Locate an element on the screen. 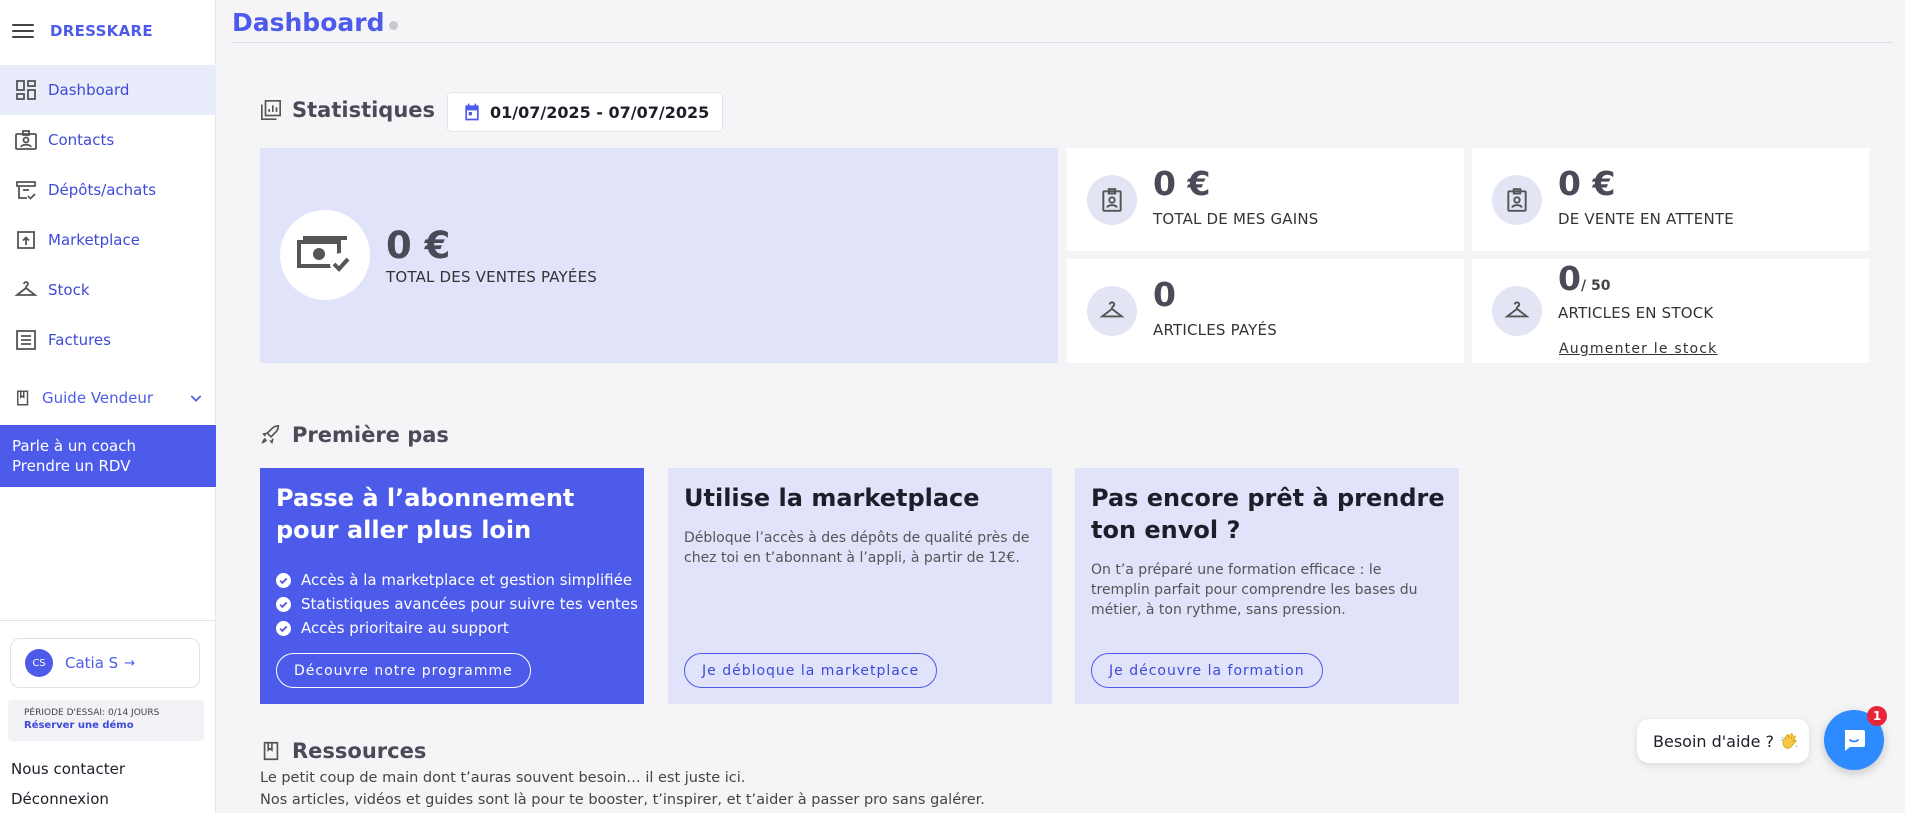 The height and width of the screenshot is (813, 1905). notification-badge: 1 is located at coordinates (1877, 716).